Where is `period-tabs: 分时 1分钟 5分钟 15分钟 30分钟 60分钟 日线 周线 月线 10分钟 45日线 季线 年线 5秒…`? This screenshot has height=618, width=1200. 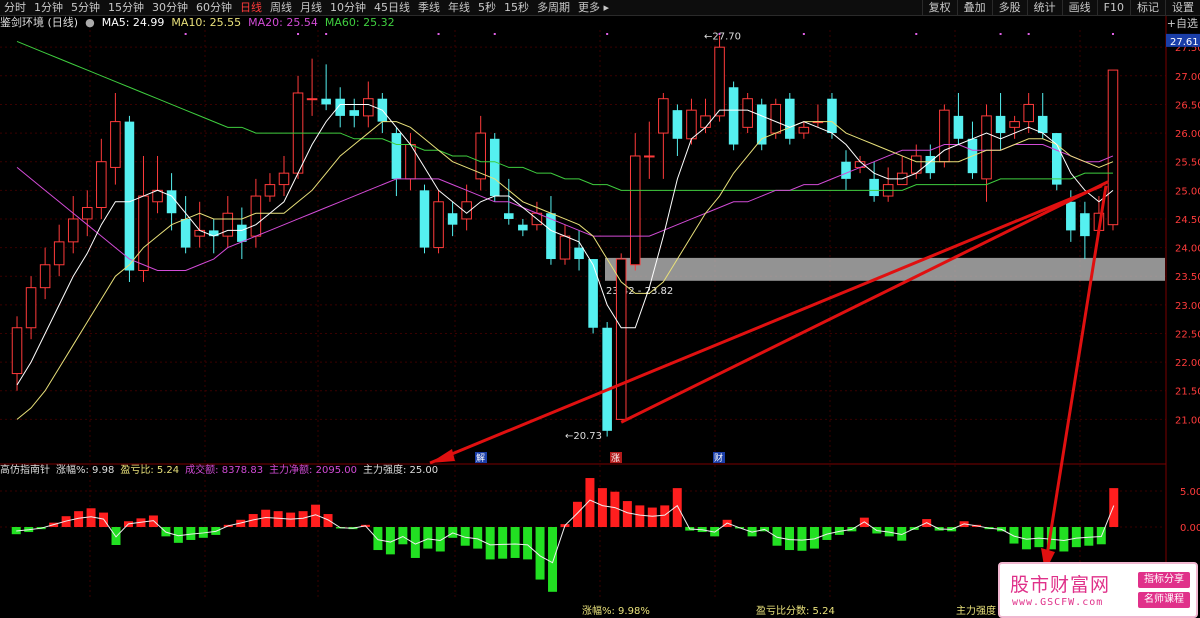 period-tabs: 分时 1分钟 5分钟 15分钟 30分钟 60分钟 日线 周线 月线 10分钟 45日线 季线 年线 5秒… is located at coordinates (461, 7).